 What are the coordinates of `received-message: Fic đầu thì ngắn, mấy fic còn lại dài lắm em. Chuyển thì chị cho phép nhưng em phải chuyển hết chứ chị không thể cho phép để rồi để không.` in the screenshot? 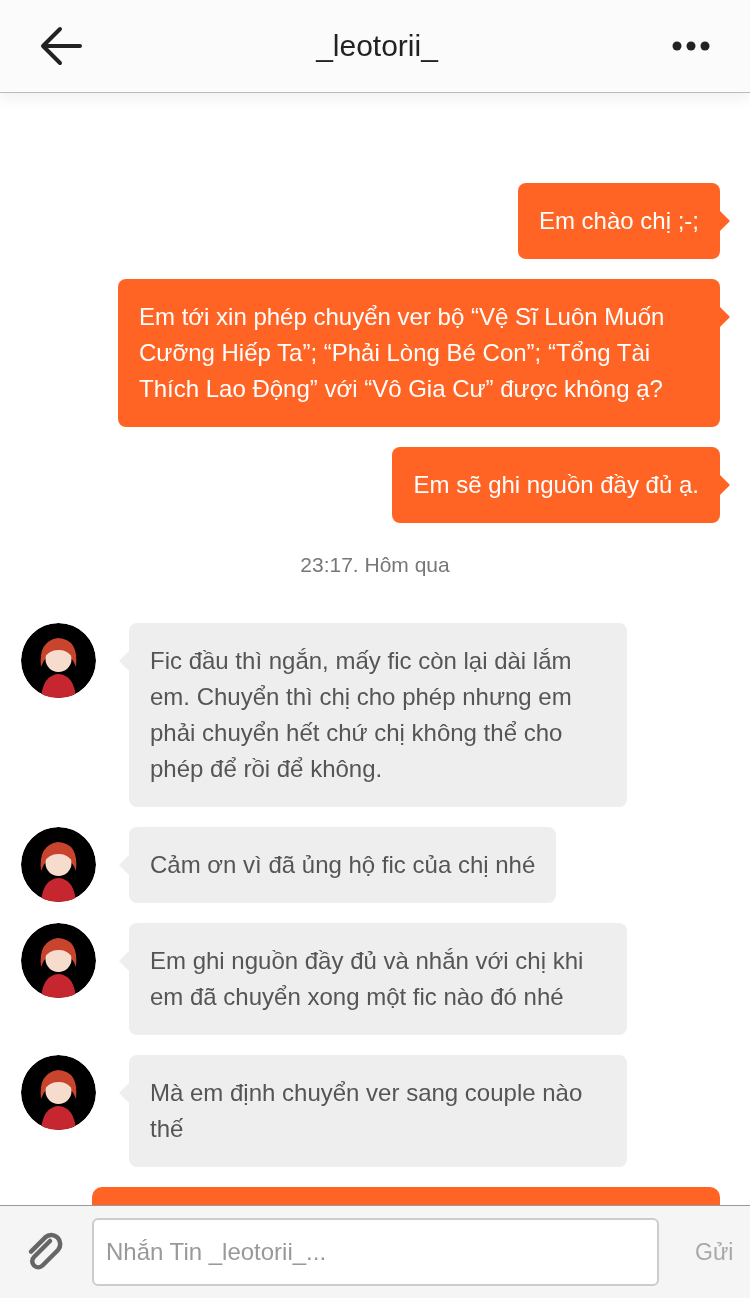 It's located at (378, 715).